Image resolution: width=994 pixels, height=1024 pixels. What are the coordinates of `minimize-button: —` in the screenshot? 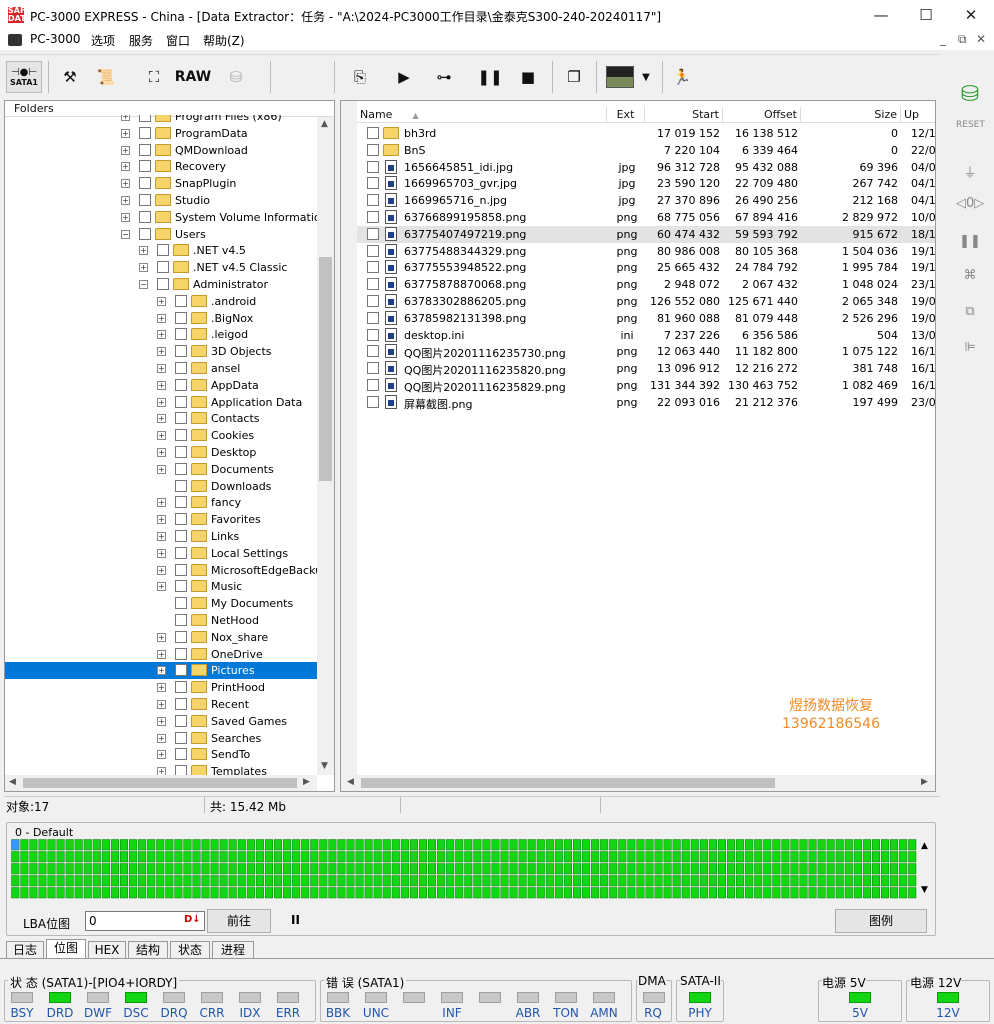 It's located at (881, 15).